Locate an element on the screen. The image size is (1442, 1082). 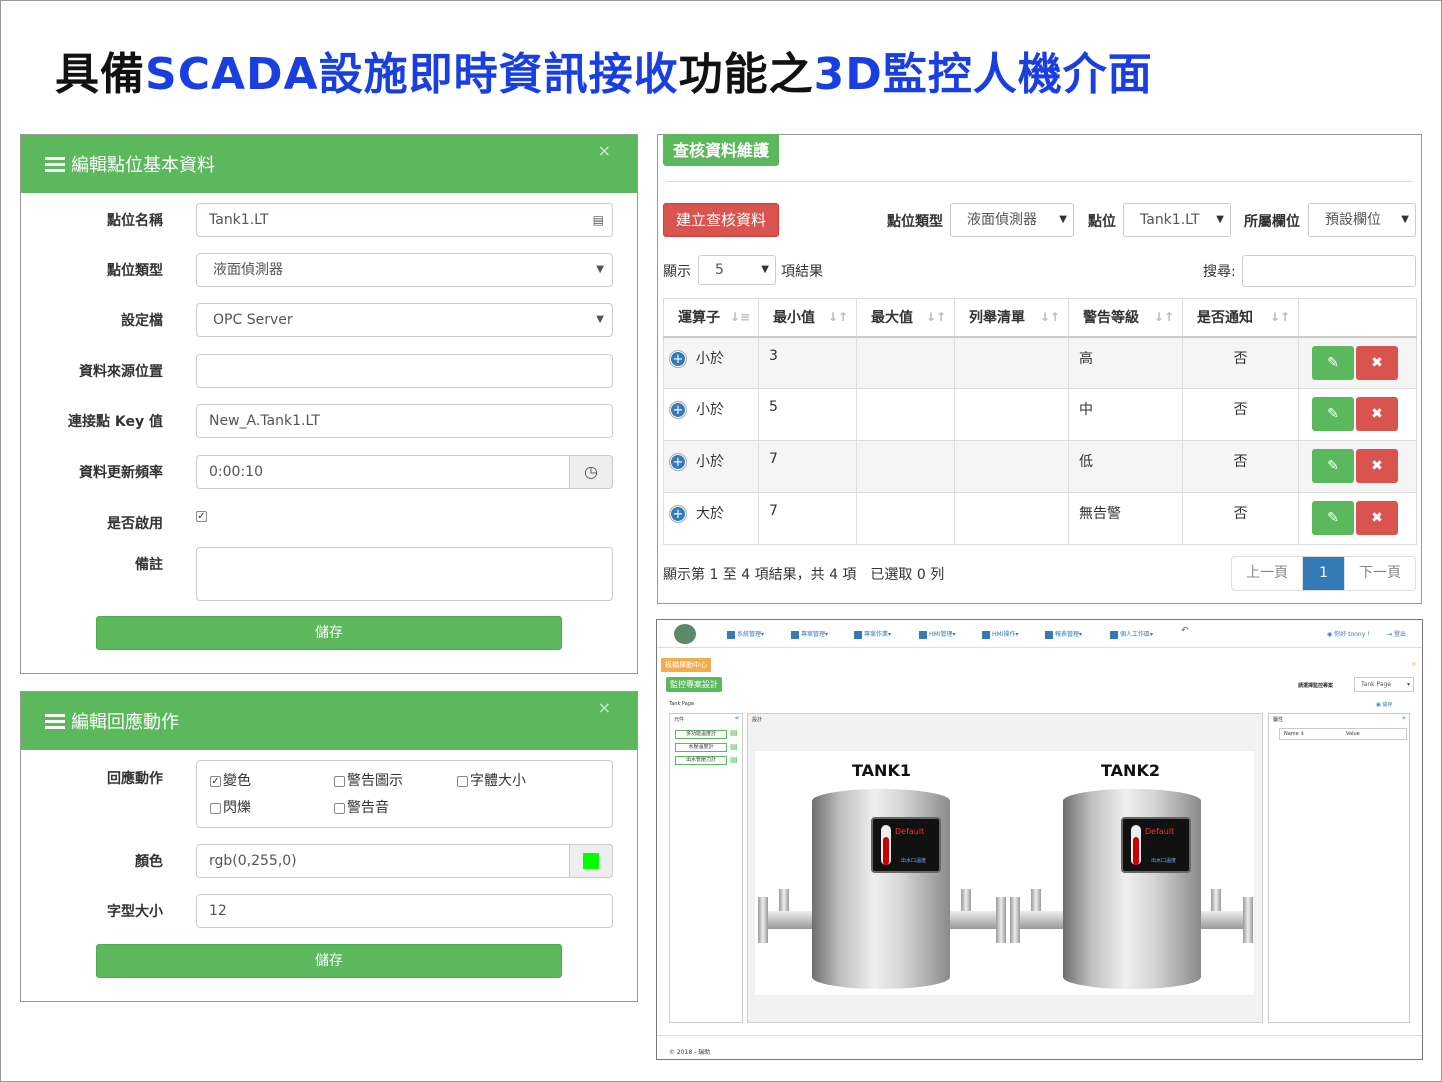
caret-down-icon: ▼ is located at coordinates (1405, 219).